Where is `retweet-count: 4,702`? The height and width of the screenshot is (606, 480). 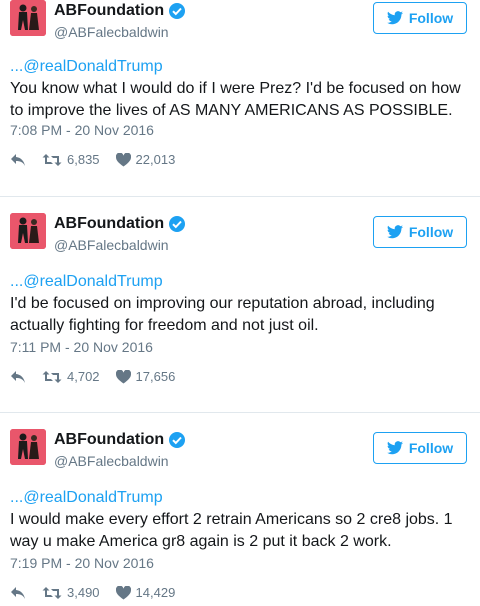
retweet-count: 4,702 is located at coordinates (83, 376).